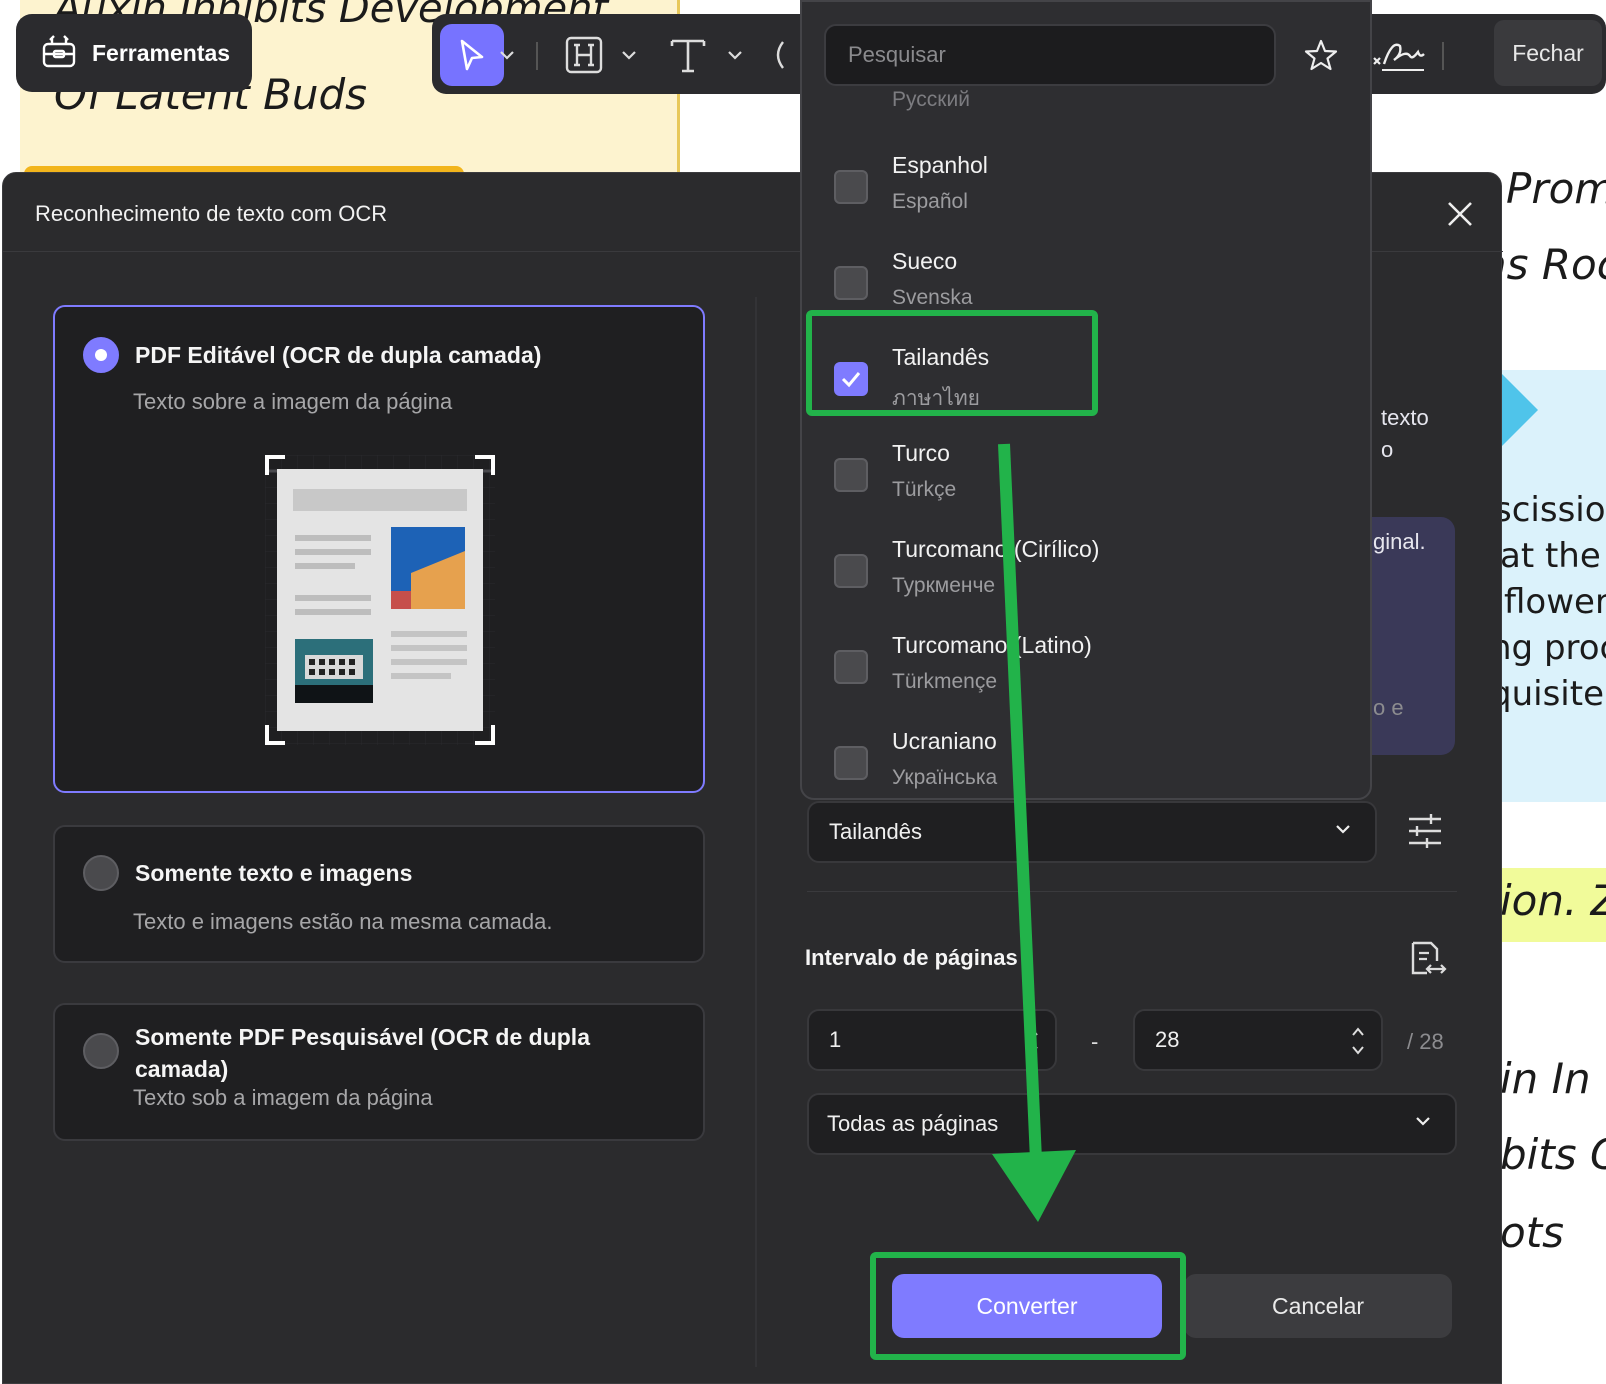 The width and height of the screenshot is (1606, 1384). I want to click on highlight-box-thai, so click(952, 363).